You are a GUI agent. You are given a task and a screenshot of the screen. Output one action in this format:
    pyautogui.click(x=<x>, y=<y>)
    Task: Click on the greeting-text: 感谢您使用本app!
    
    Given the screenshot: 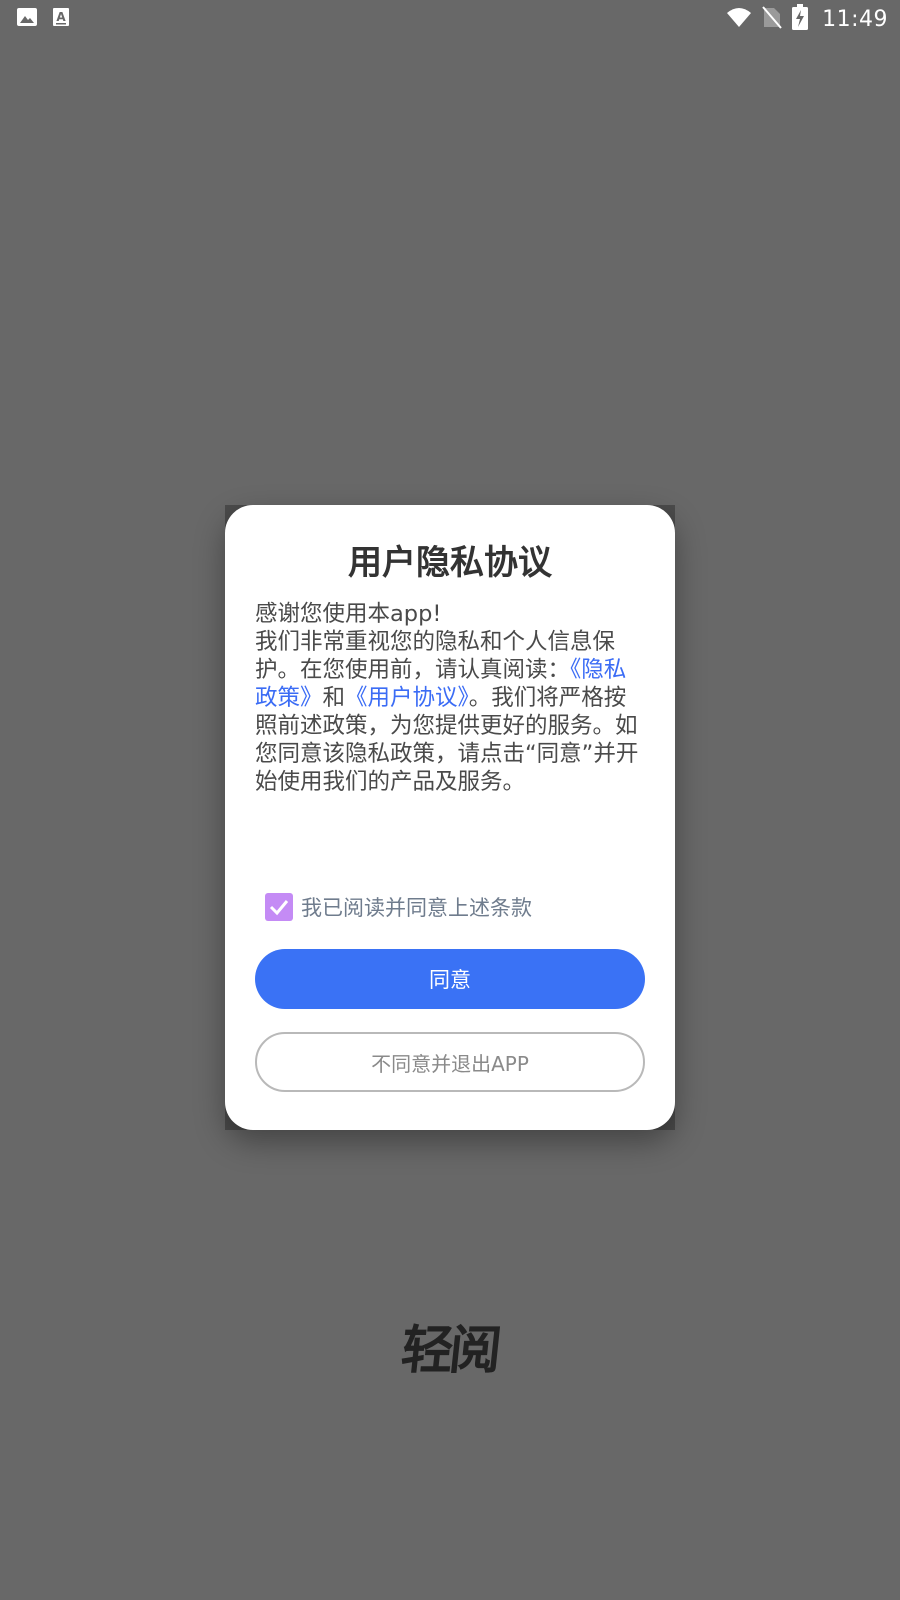 What is the action you would take?
    pyautogui.click(x=348, y=614)
    